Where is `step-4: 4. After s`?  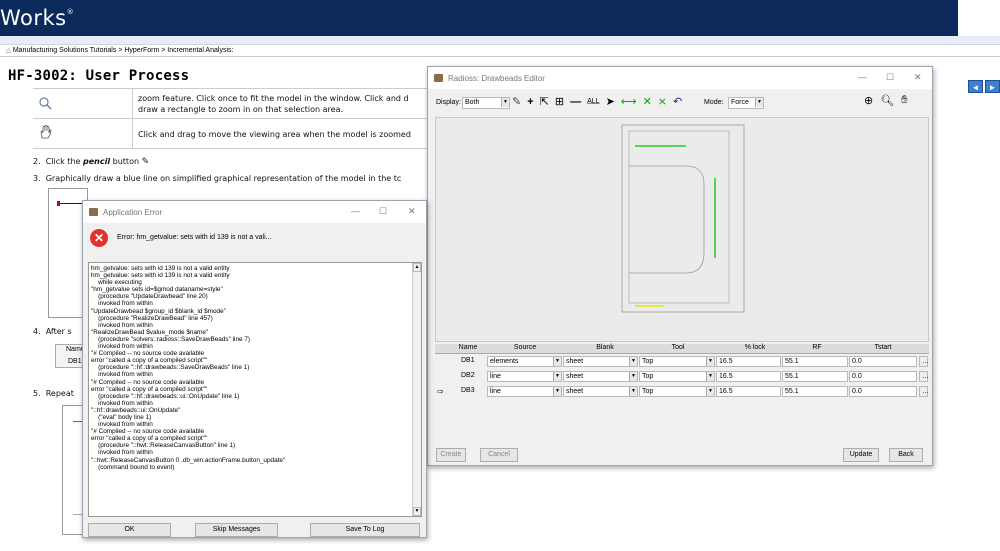
step-4: 4. After s is located at coordinates (52, 331).